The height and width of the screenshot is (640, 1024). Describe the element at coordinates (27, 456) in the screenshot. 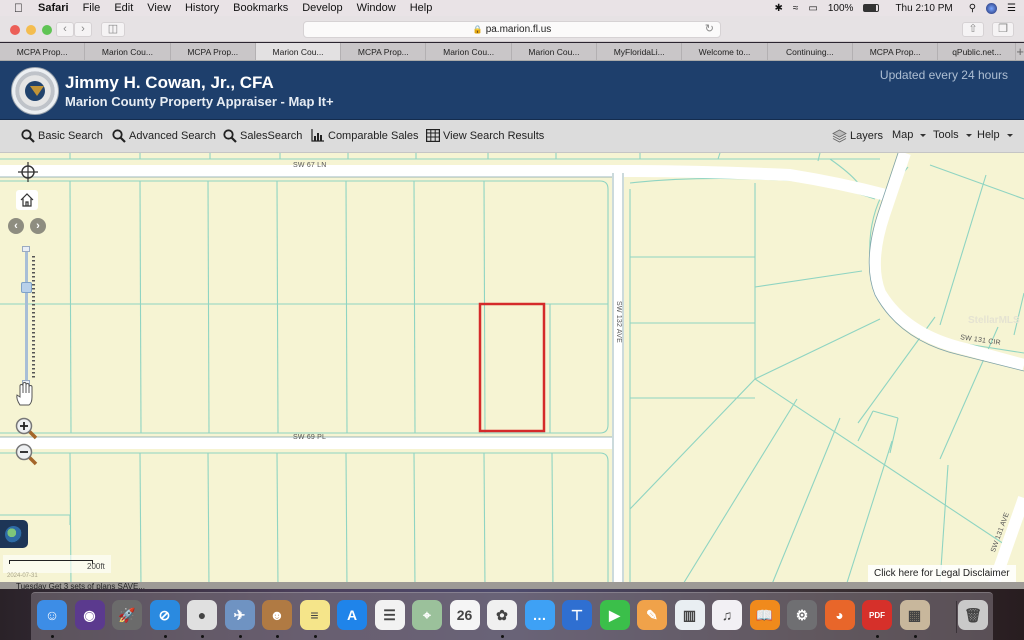

I see `zoom-out-button` at that location.